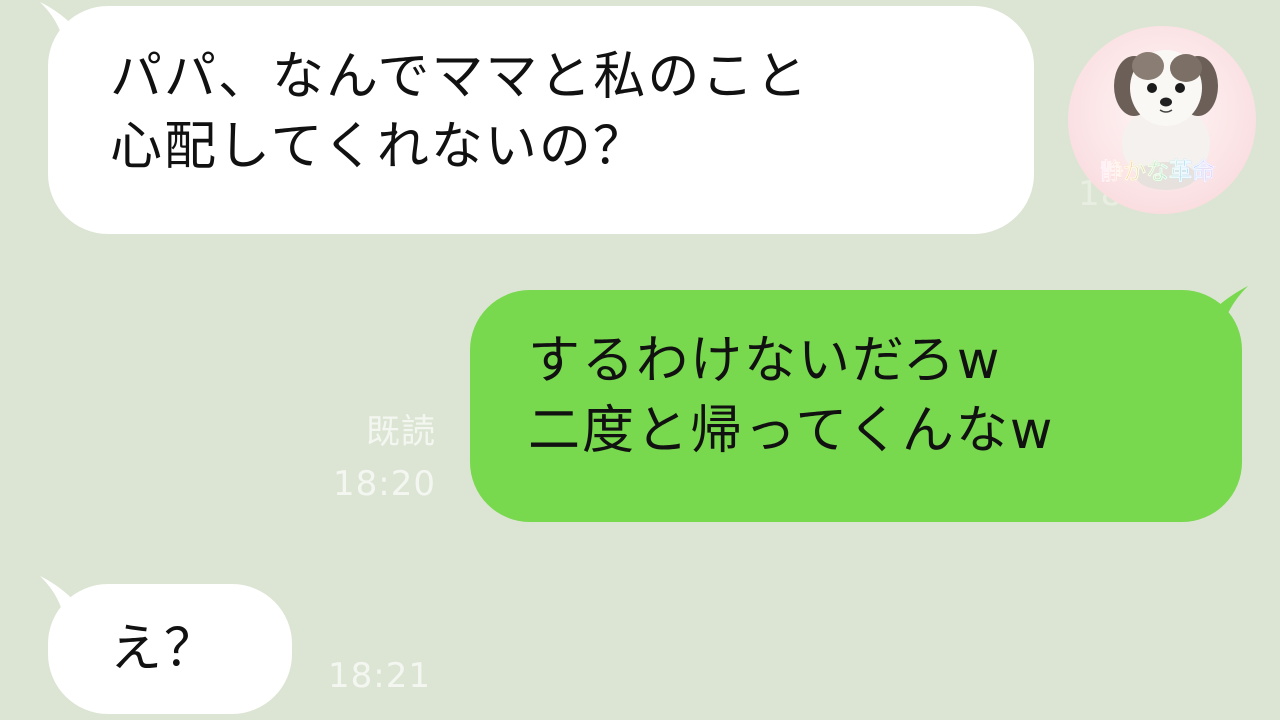 The height and width of the screenshot is (720, 1280). I want to click on message-text-line: パパ、なんでママと私のこと, so click(460, 77).